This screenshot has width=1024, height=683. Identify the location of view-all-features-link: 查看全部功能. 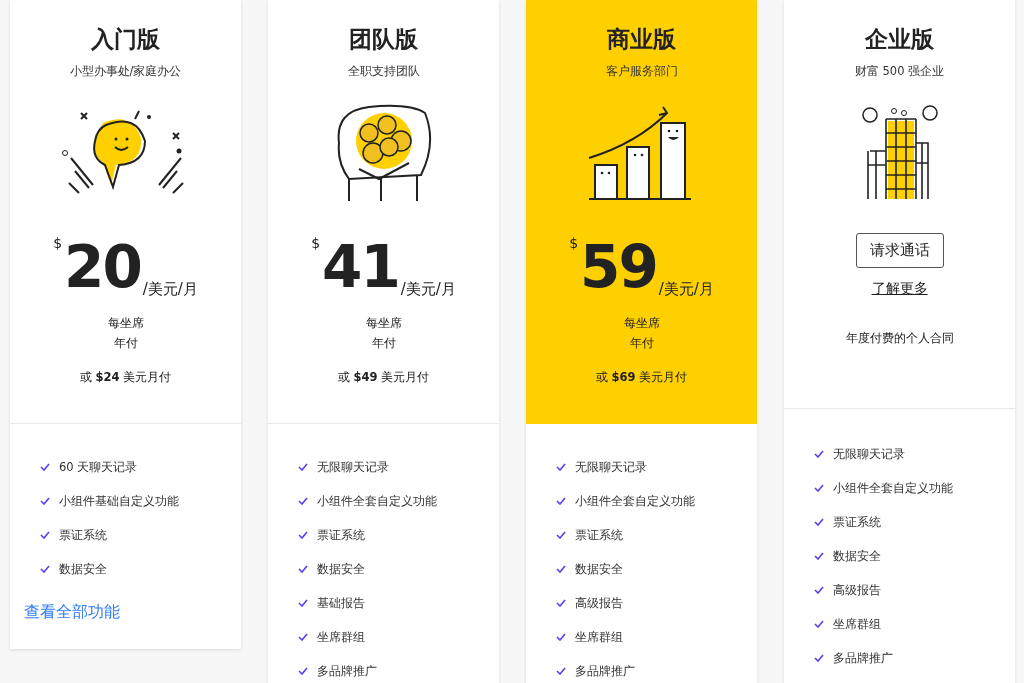
(132, 612).